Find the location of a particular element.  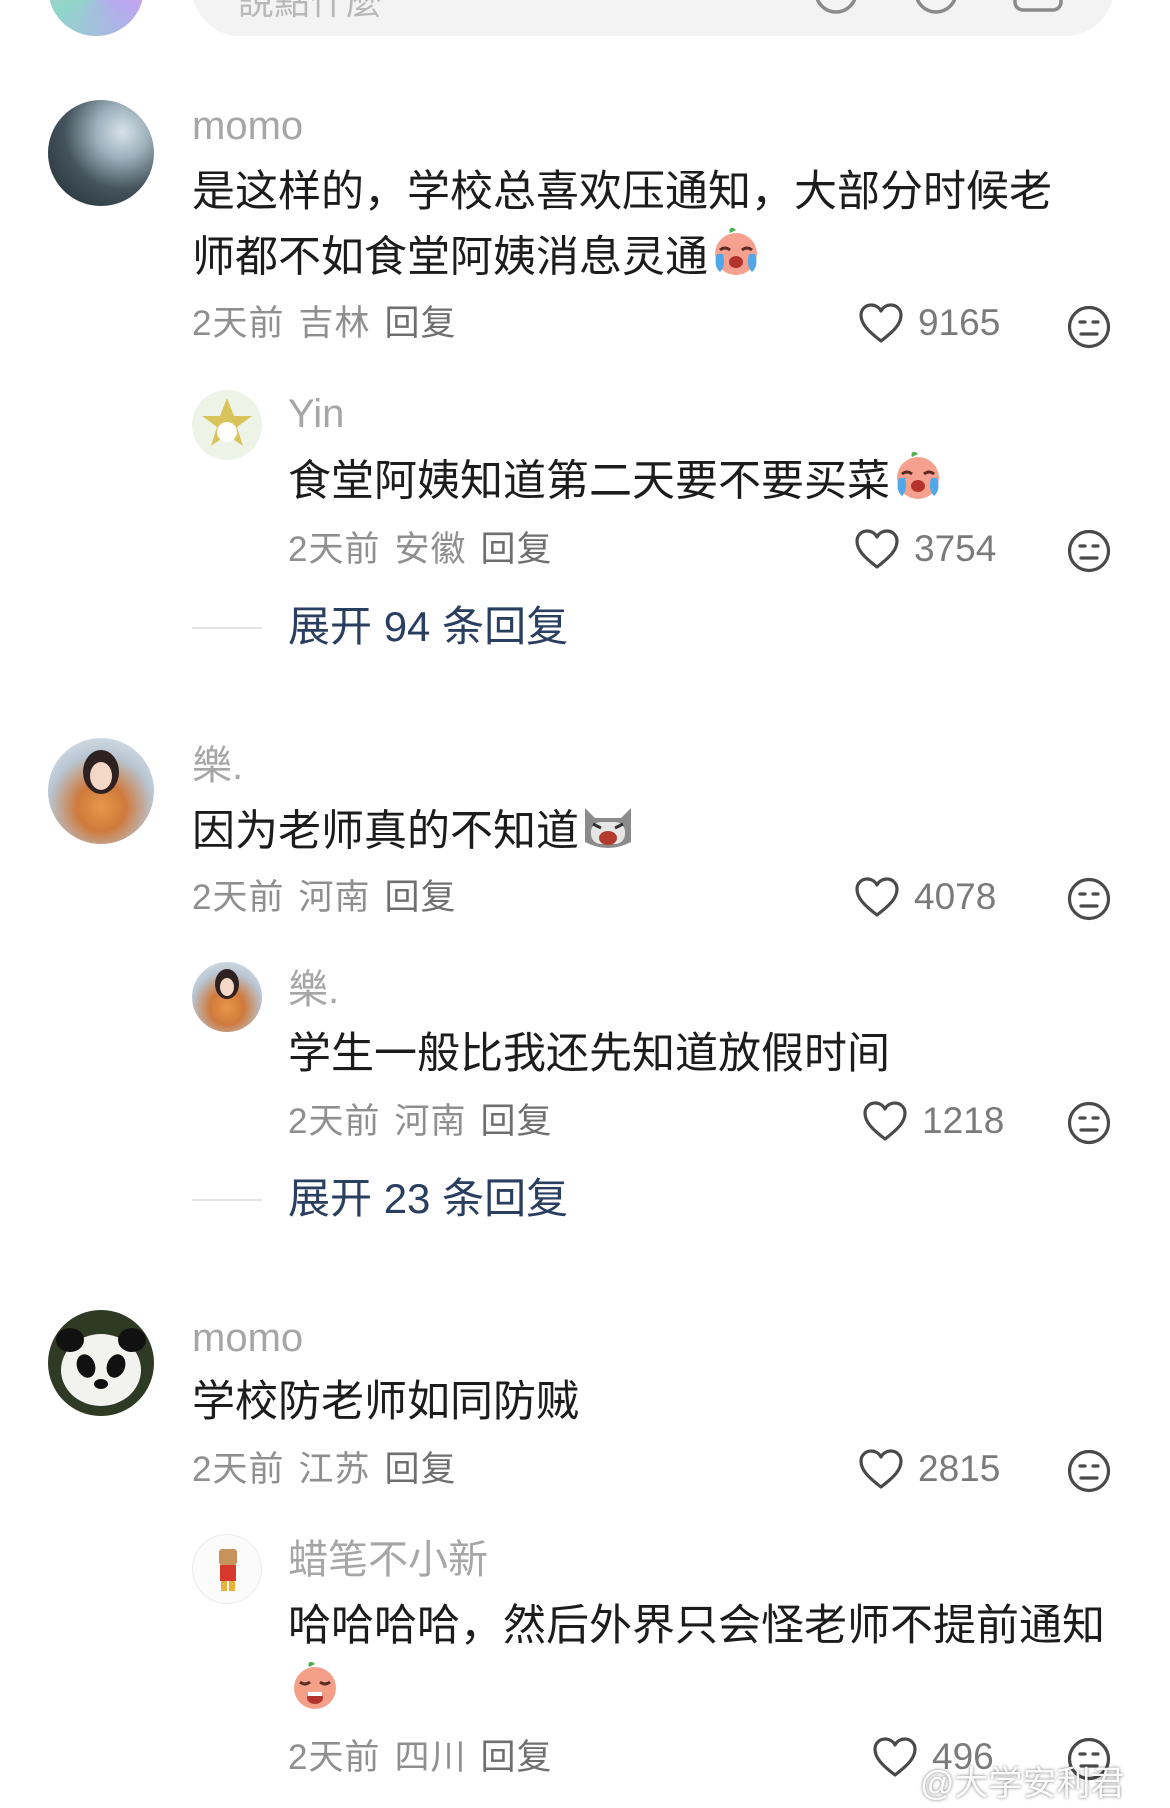

at-icon is located at coordinates (836, 10).